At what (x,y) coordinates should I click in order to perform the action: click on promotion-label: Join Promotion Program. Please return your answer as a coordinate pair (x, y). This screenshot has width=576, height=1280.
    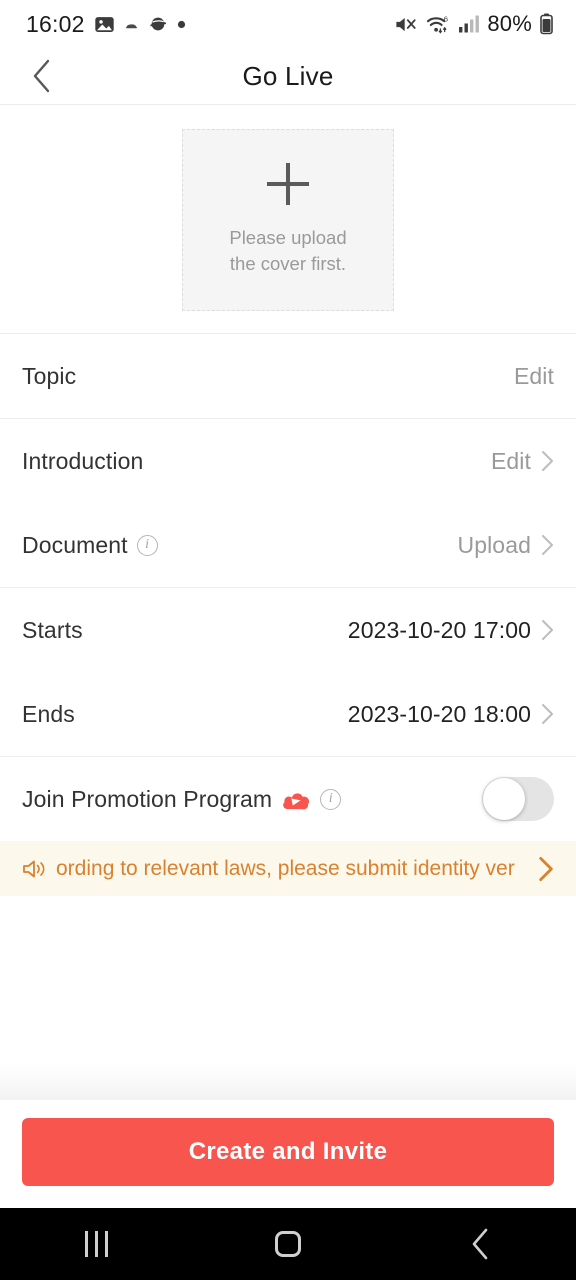
    Looking at the image, I should click on (147, 798).